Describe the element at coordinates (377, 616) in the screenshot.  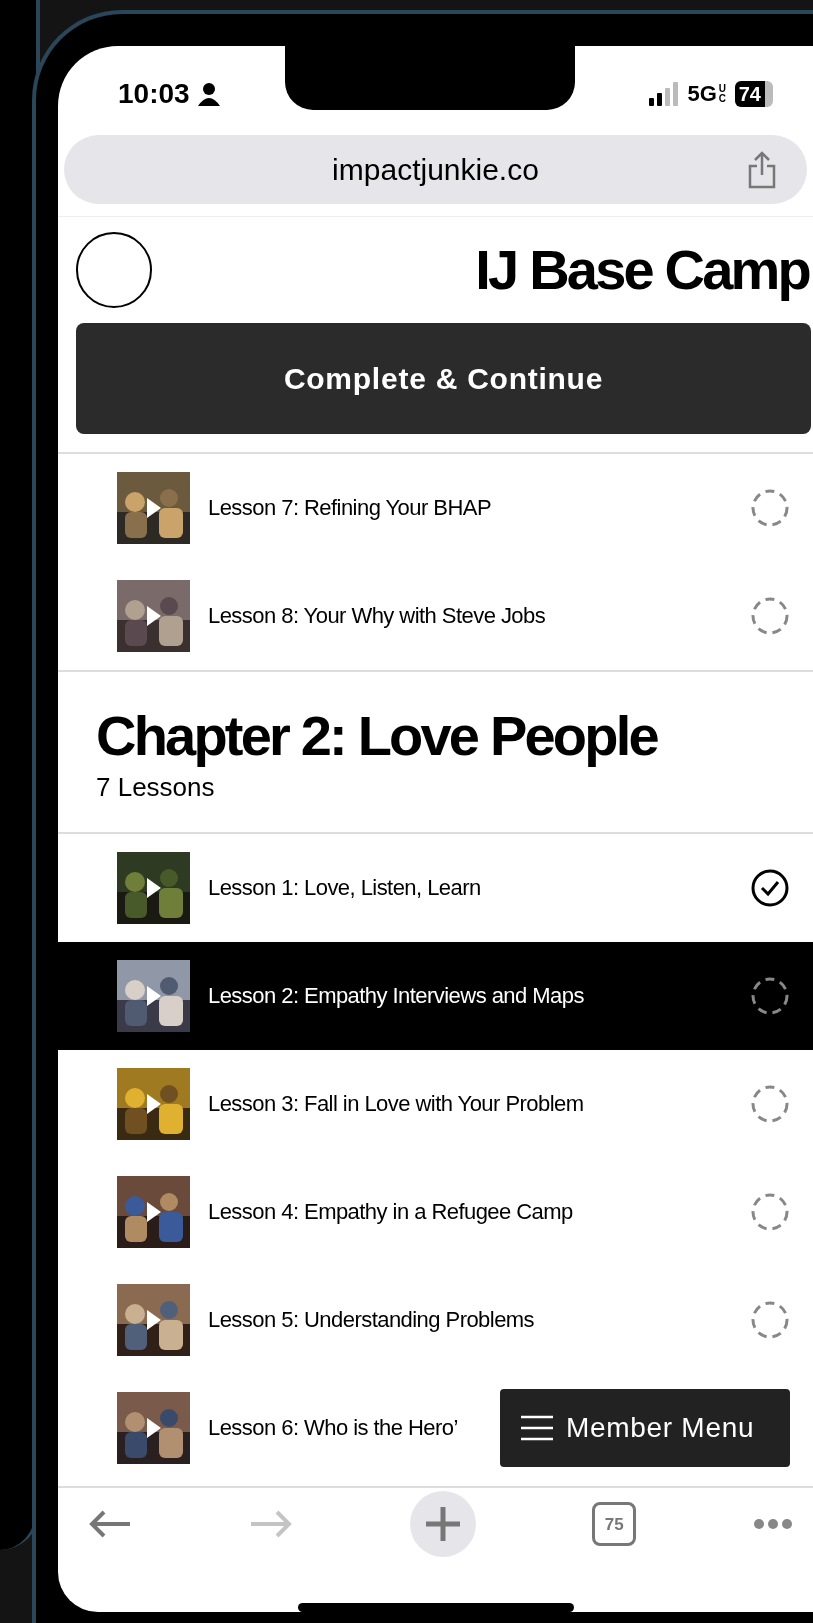
I see `lesson-title: Lesson 8: Your Why with Steve Jobs` at that location.